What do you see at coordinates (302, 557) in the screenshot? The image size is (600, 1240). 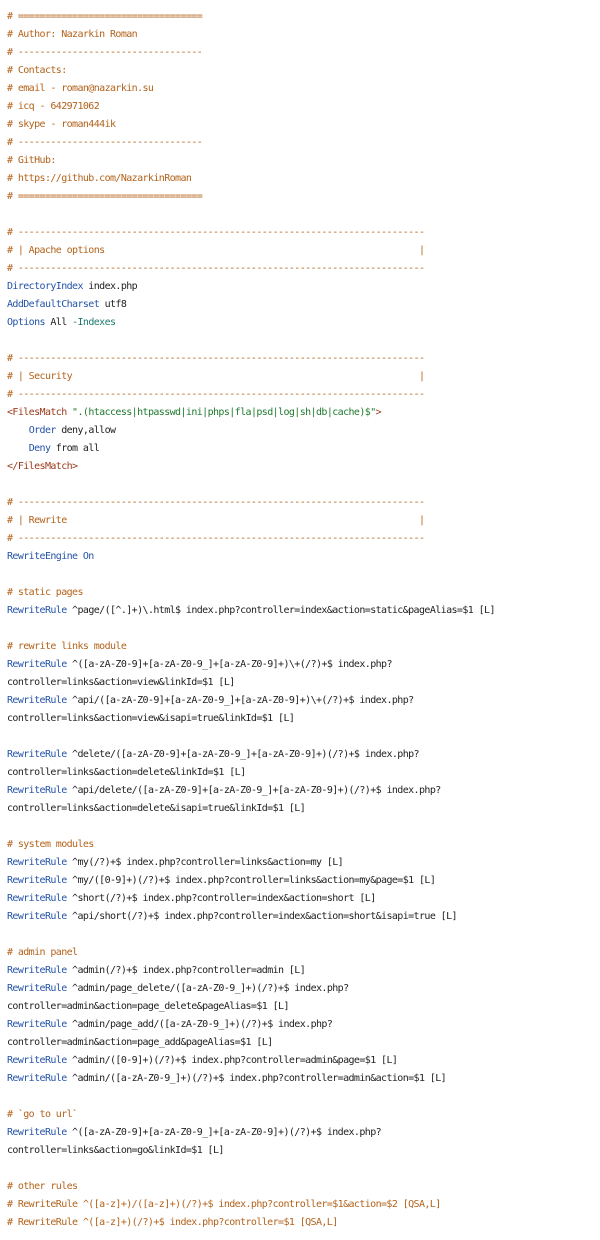 I see `code-line: RewriteEngine On` at bounding box center [302, 557].